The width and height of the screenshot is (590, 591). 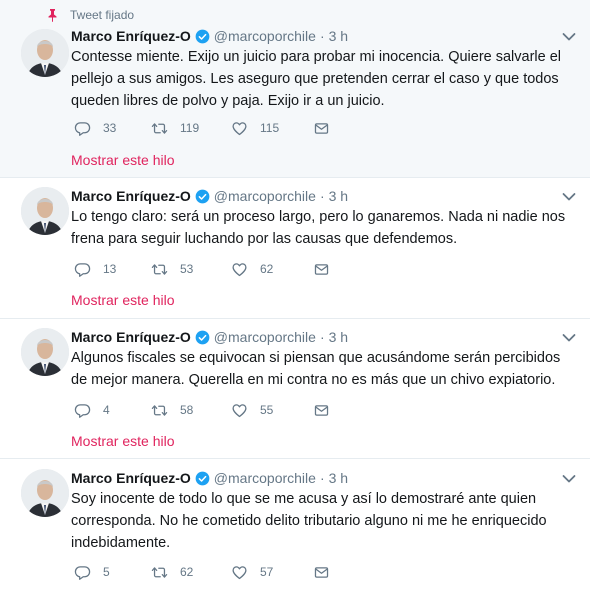 I want to click on reply-button: 5, so click(x=92, y=572).